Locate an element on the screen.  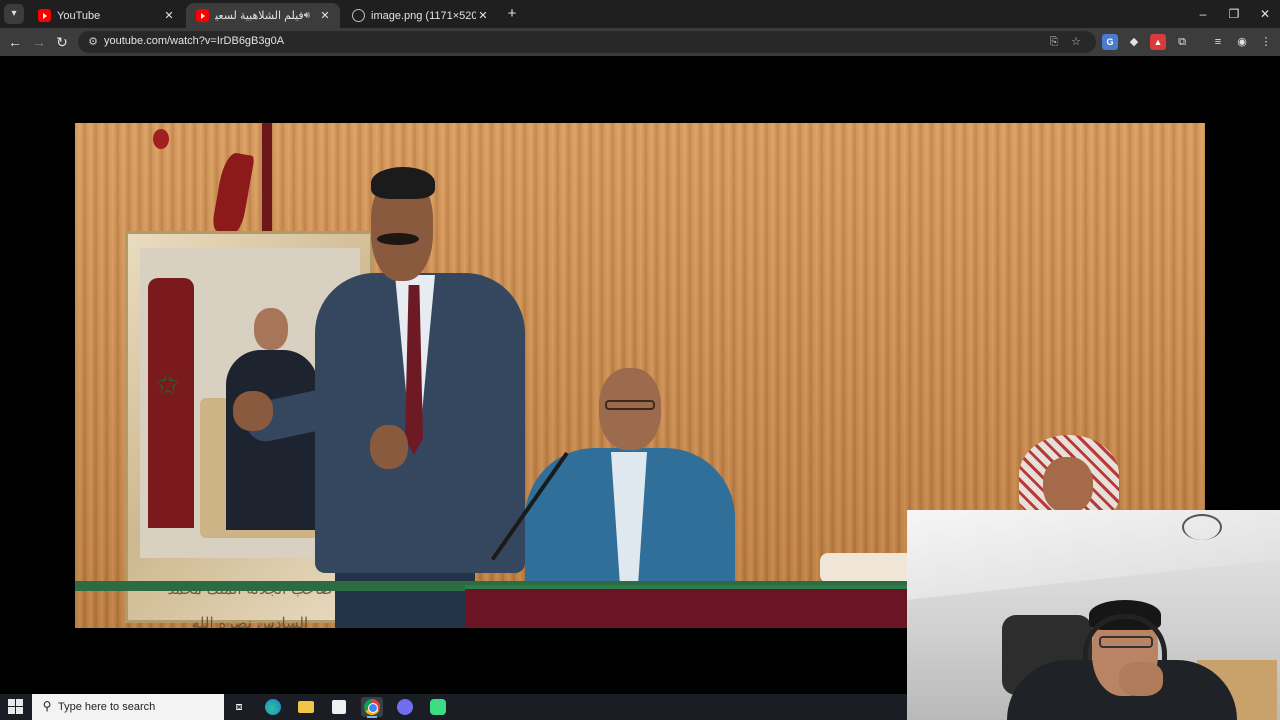
audio-playing-icon: 🔊︎ is located at coordinates (307, 15).